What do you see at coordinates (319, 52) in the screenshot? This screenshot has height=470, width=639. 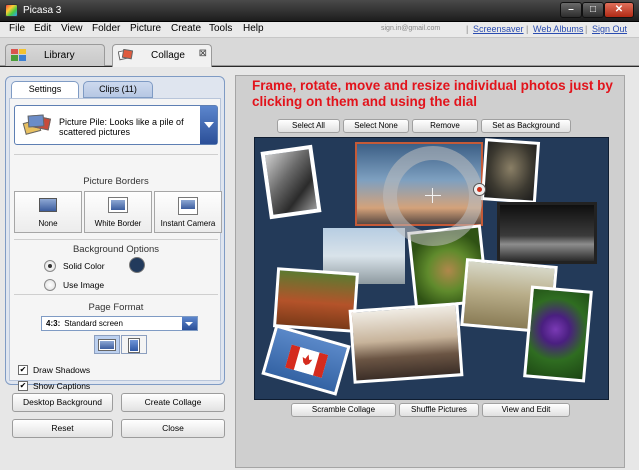 I see `main-tab-strip: Library Collage ⊠` at bounding box center [319, 52].